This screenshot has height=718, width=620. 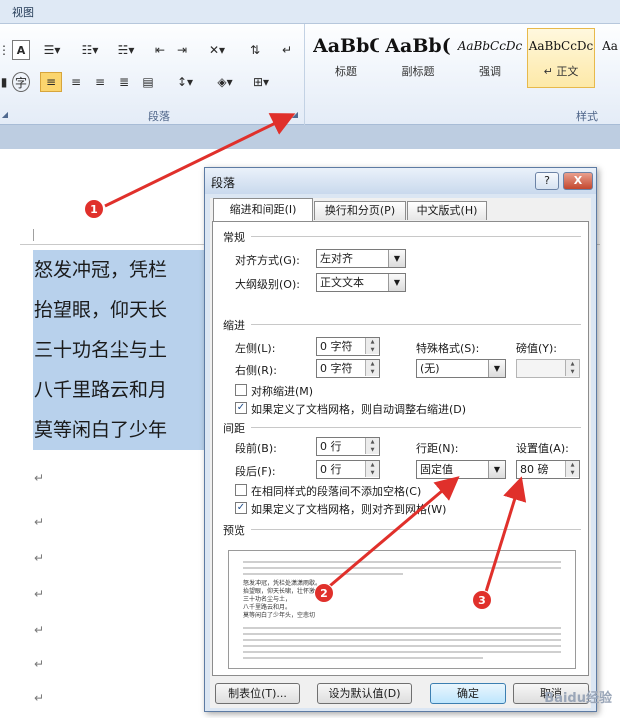 What do you see at coordinates (51, 82) in the screenshot?
I see `align-left-icon: ≡` at bounding box center [51, 82].